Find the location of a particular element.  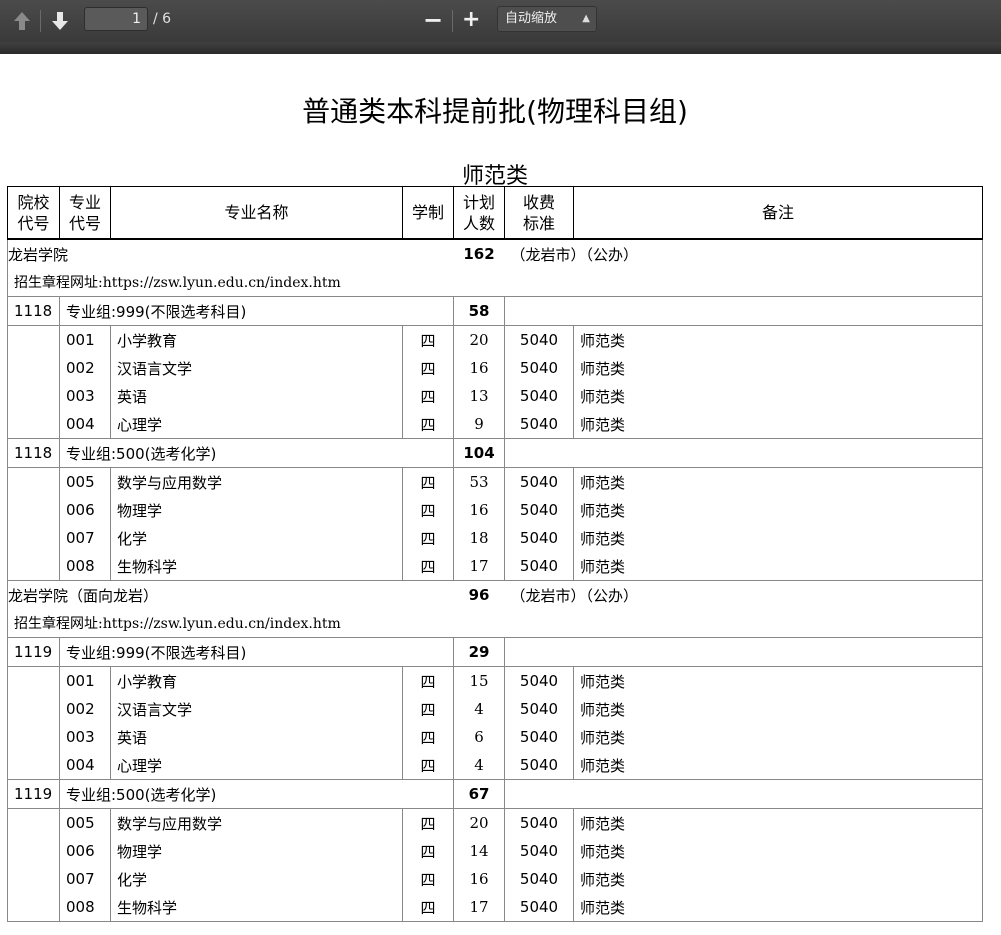

document-title: 普通类本科提前批(物理科目组) is located at coordinates (495, 111).